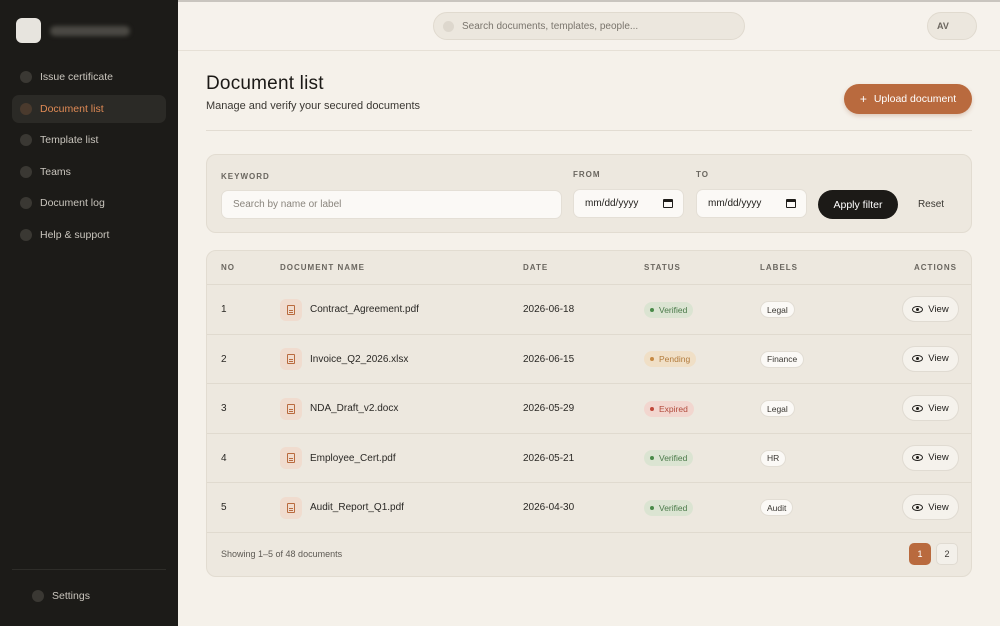 The width and height of the screenshot is (1000, 626). What do you see at coordinates (549, 458) in the screenshot?
I see `document-date: 2026-05-21` at bounding box center [549, 458].